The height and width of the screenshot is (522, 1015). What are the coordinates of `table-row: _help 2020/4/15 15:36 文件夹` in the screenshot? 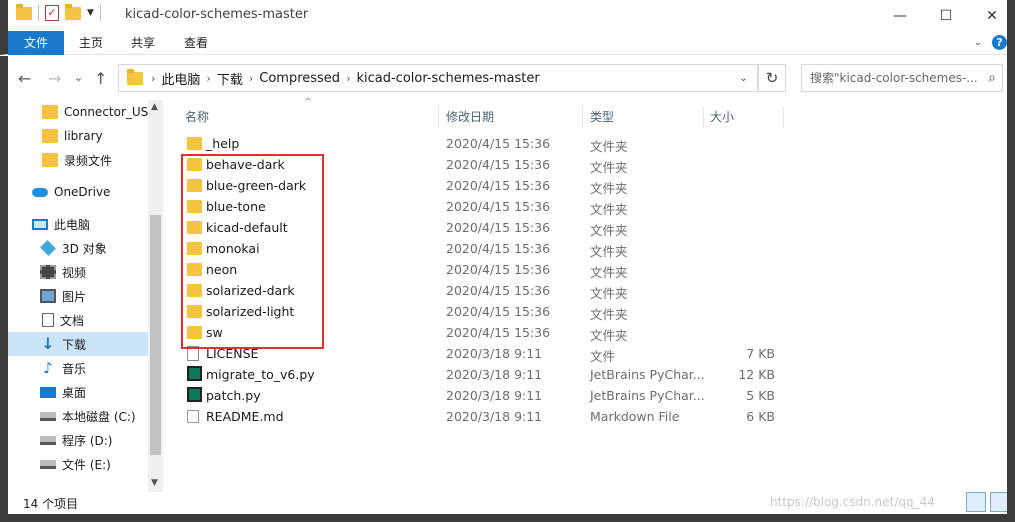 It's located at (481, 144).